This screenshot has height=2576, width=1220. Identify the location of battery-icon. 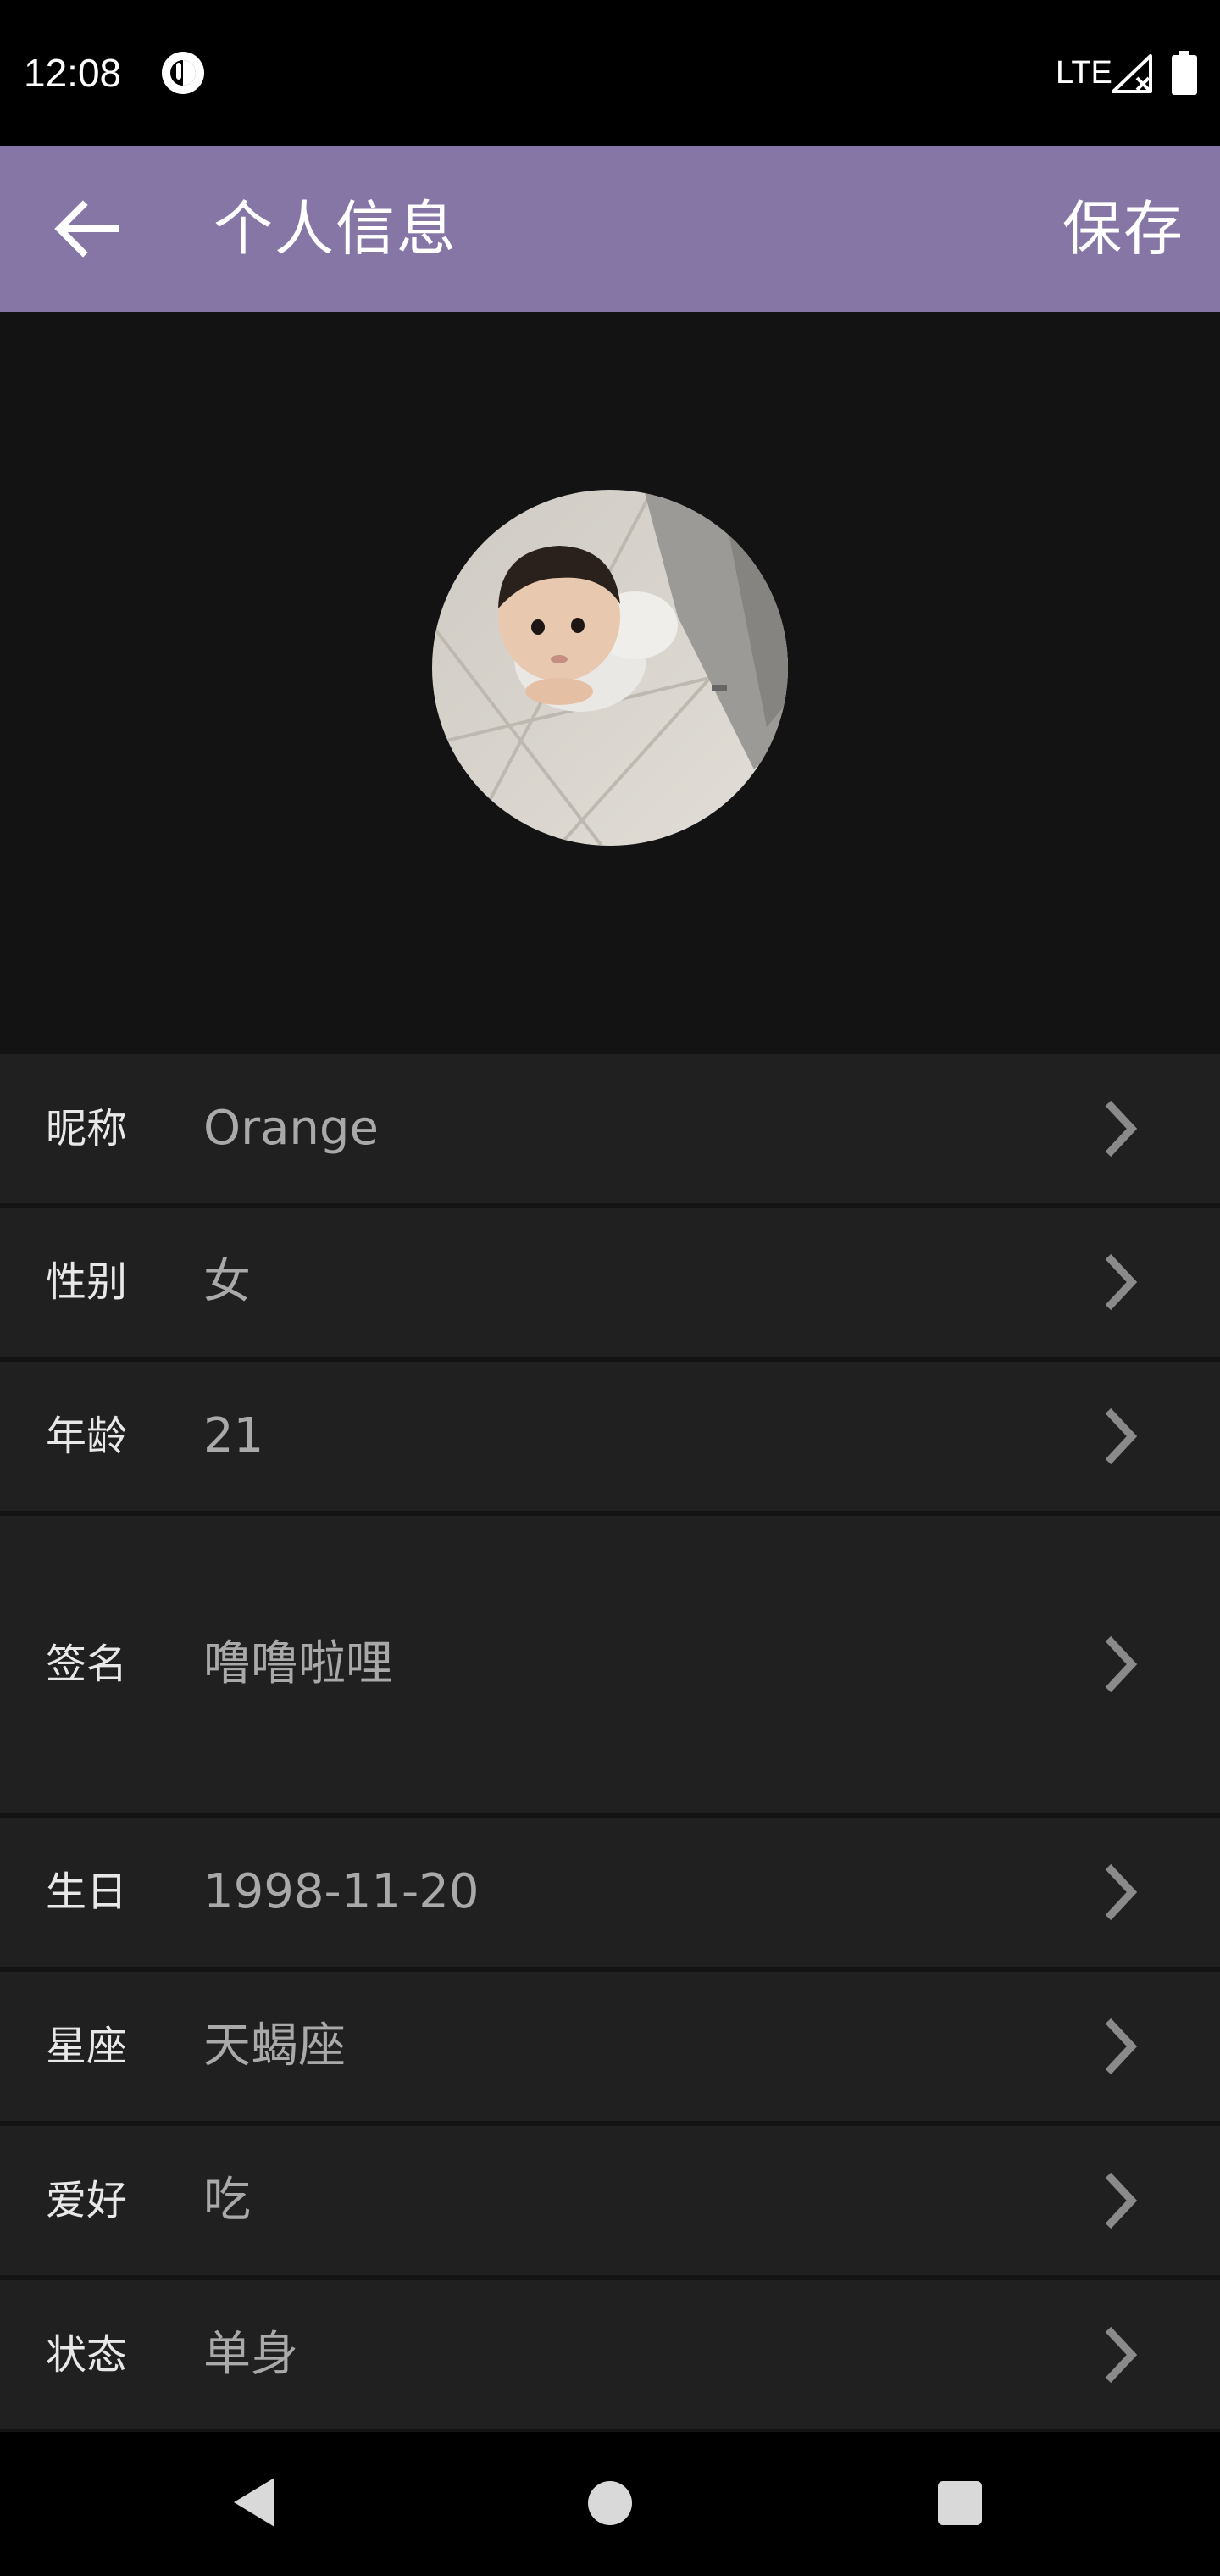
(1184, 73).